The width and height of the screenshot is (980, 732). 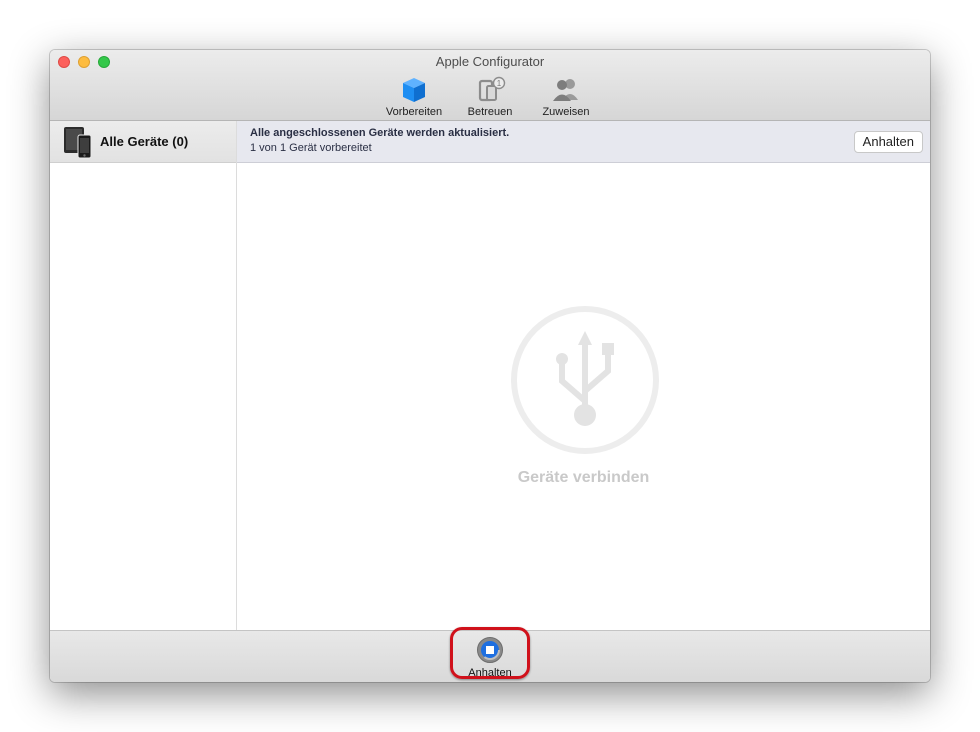 I want to click on sidebar-item-all-devices: Alle Geräte (0), so click(x=143, y=142).